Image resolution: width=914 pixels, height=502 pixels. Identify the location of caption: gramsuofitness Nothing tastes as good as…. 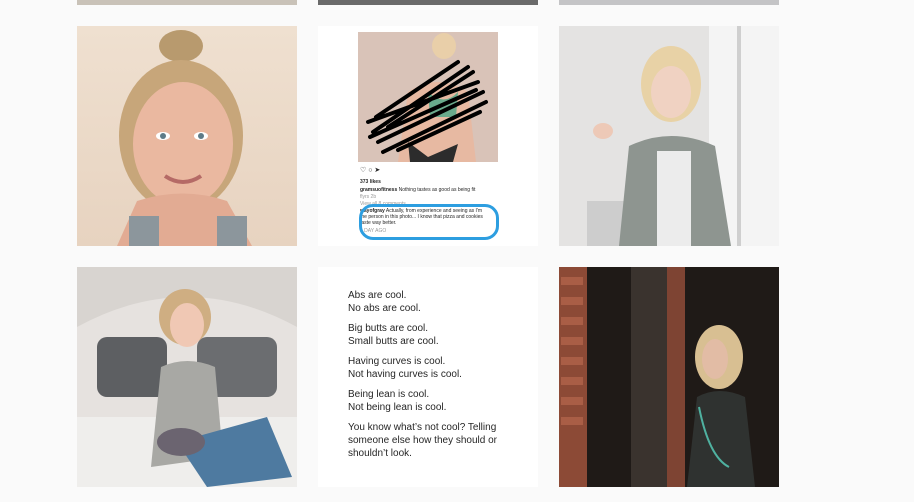
(418, 190).